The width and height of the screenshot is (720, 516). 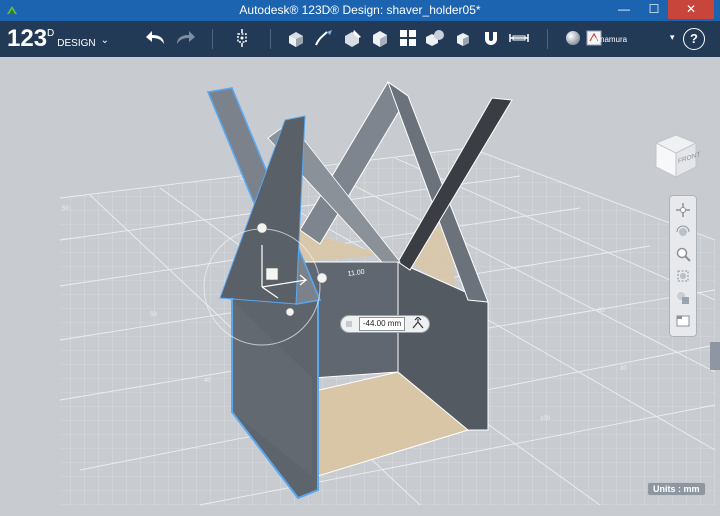 I want to click on construct-icon, so click(x=353, y=38).